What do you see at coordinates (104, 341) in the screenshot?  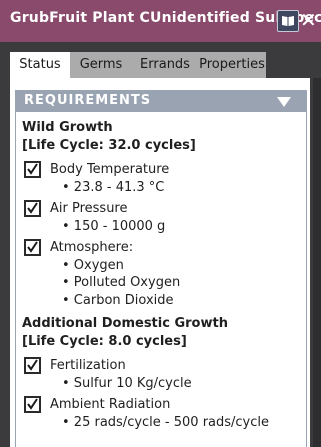 I see `domestic-lifecycle: [Life Cycle: 8.0 cycles]` at bounding box center [104, 341].